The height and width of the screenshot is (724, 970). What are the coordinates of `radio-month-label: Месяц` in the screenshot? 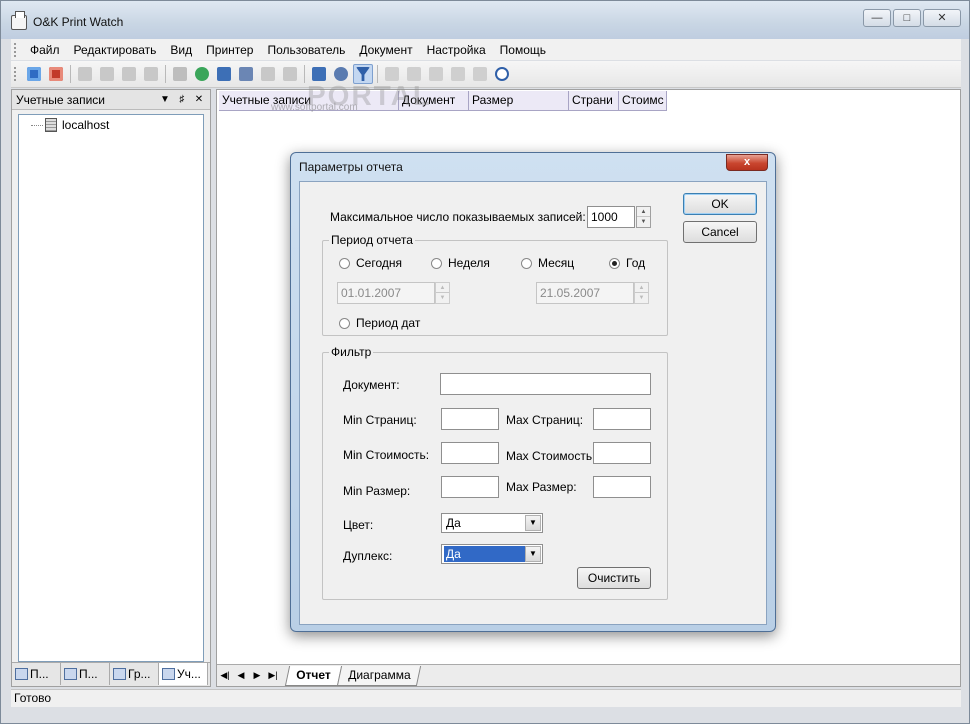 It's located at (556, 263).